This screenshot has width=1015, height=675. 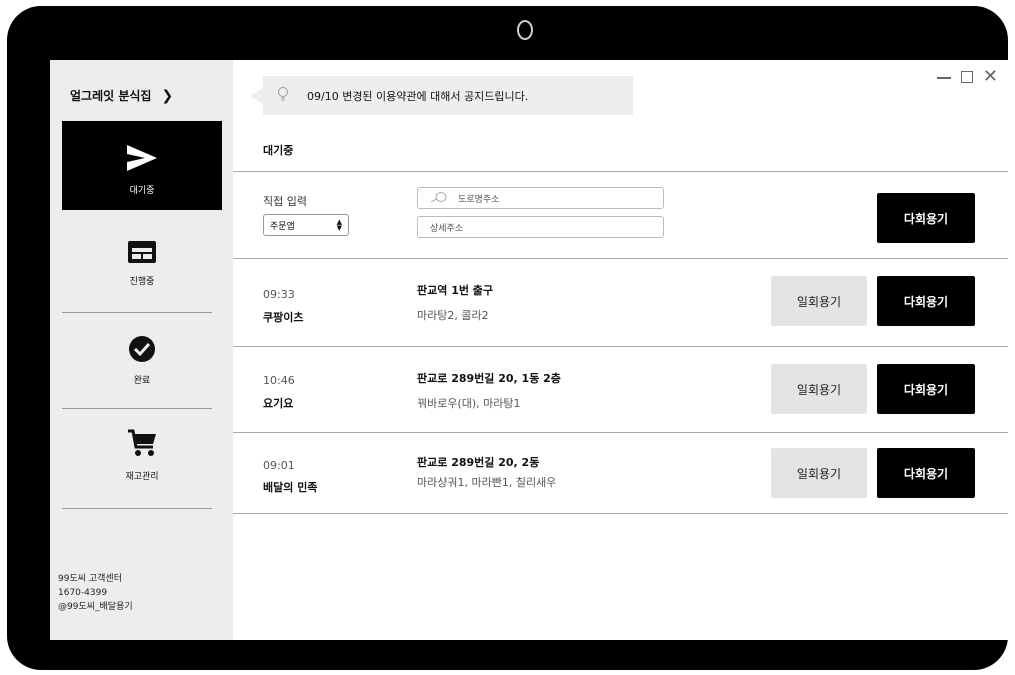 I want to click on chevron-right-icon: ❯, so click(x=167, y=95).